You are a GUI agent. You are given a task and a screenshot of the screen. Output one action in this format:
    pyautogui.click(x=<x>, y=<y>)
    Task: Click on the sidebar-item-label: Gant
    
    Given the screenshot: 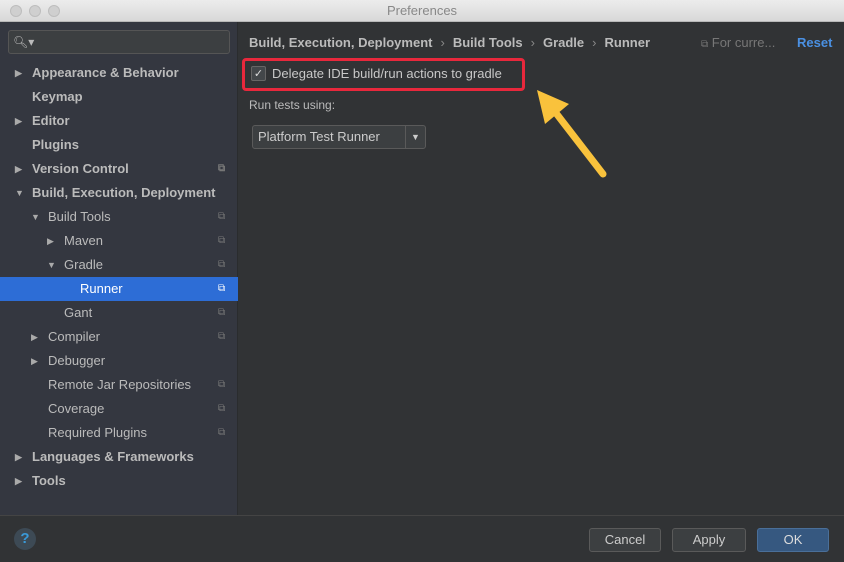 What is the action you would take?
    pyautogui.click(x=78, y=312)
    